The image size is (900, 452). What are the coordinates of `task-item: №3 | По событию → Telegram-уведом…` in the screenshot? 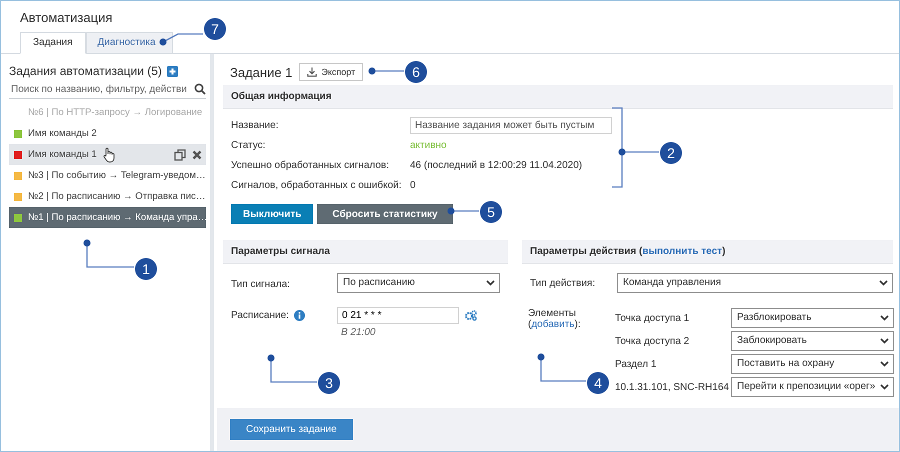 It's located at (107, 175).